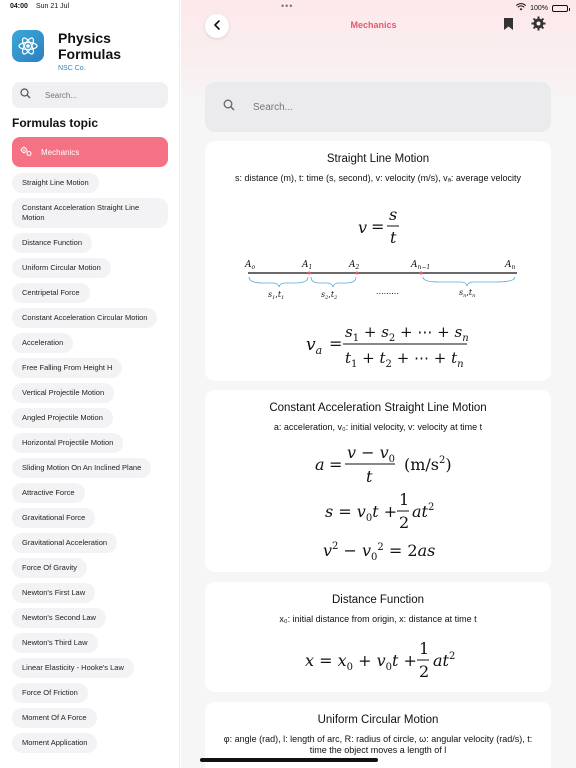  What do you see at coordinates (90, 46) in the screenshot?
I see `app-title: Physics Formulas` at bounding box center [90, 46].